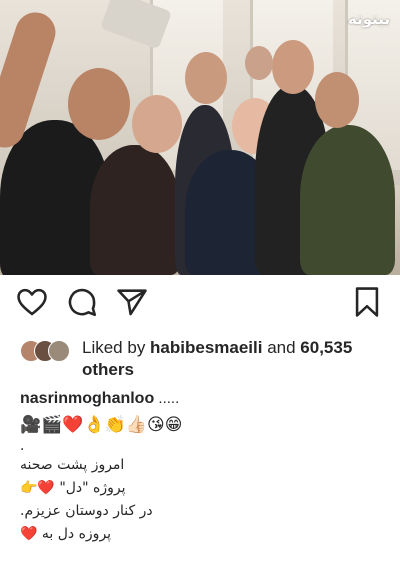 The width and height of the screenshot is (400, 565). Describe the element at coordinates (368, 19) in the screenshot. I see `watermark-logo: بیتوته` at that location.